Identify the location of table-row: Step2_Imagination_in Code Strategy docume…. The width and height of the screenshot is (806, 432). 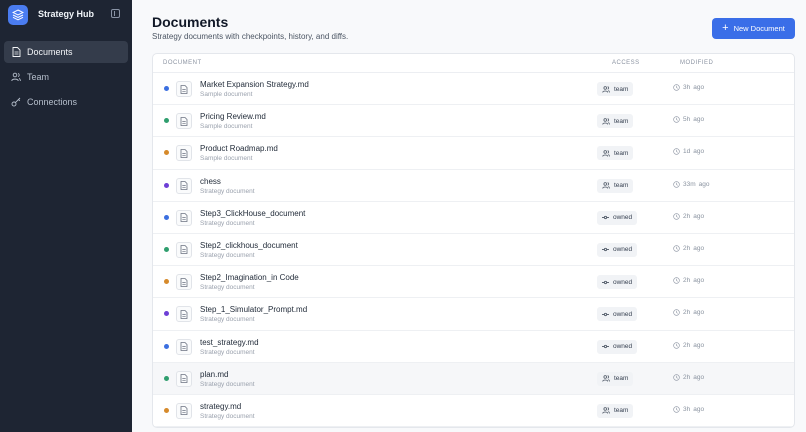
(473, 282).